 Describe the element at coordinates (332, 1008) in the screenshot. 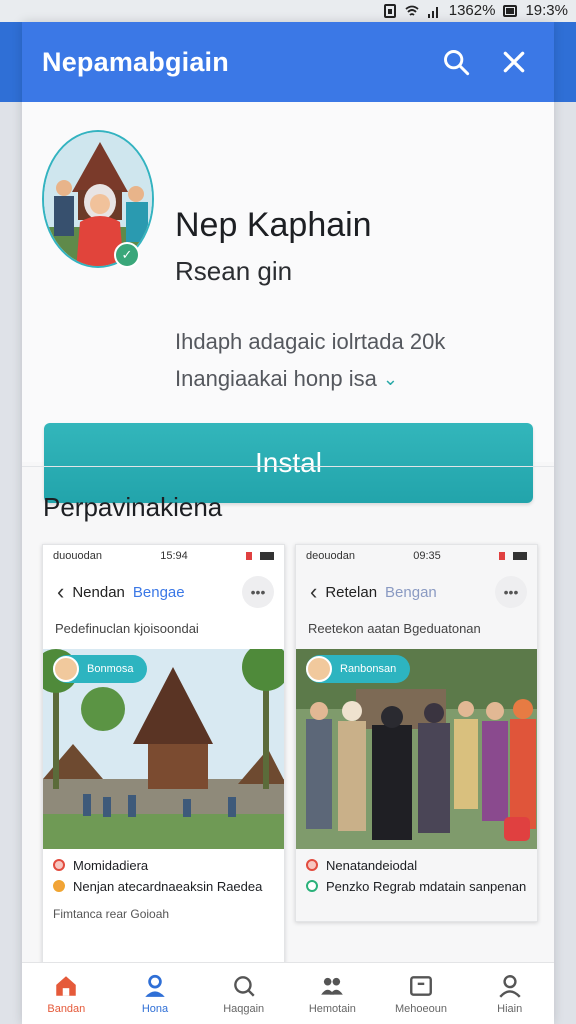

I see `nav-label: Hemotain` at that location.